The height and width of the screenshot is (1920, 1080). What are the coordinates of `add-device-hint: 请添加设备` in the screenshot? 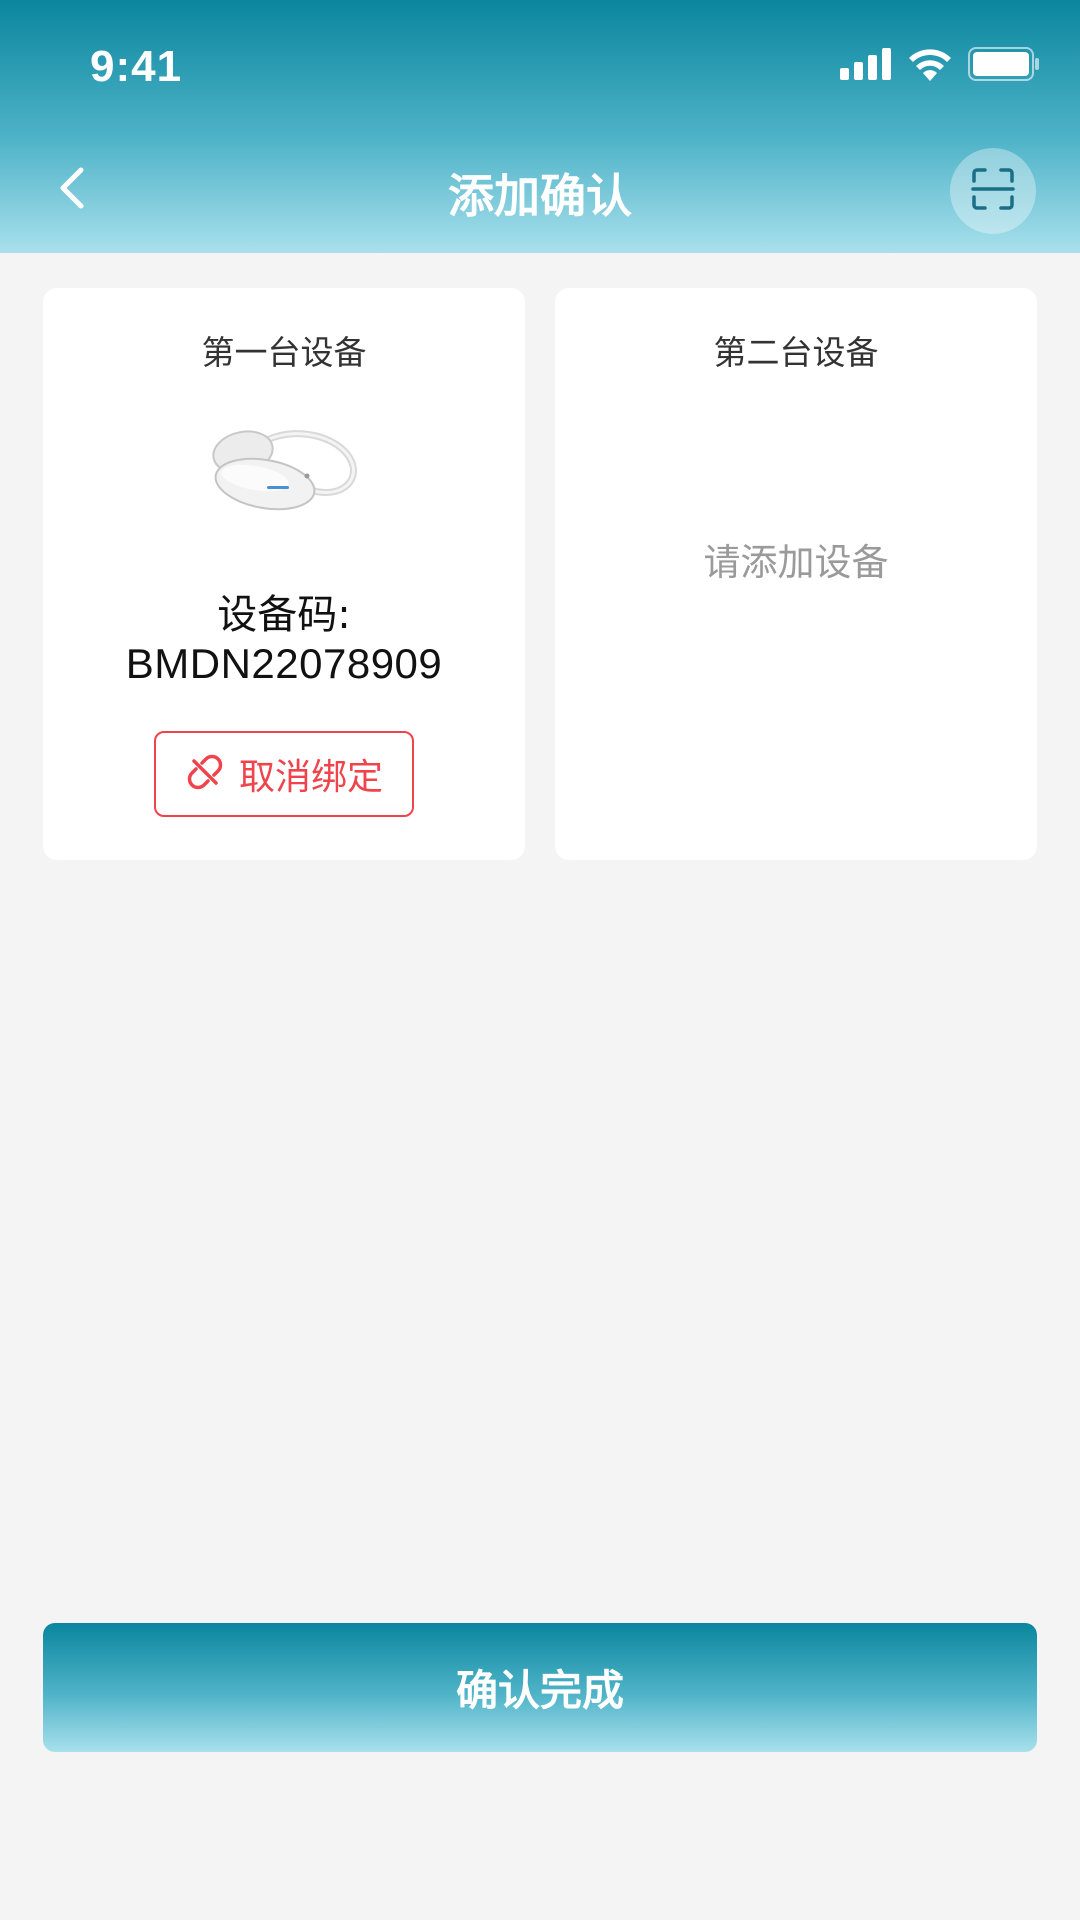 It's located at (796, 562).